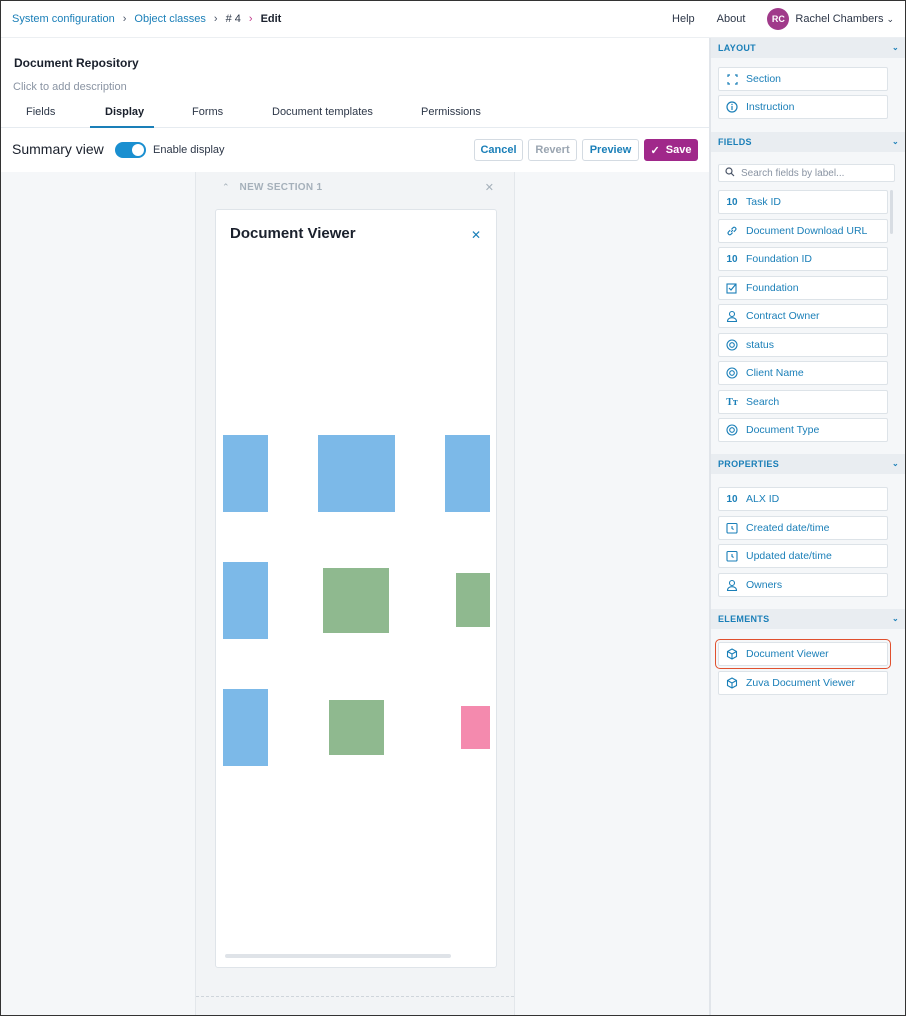  I want to click on search-field, so click(811, 173).